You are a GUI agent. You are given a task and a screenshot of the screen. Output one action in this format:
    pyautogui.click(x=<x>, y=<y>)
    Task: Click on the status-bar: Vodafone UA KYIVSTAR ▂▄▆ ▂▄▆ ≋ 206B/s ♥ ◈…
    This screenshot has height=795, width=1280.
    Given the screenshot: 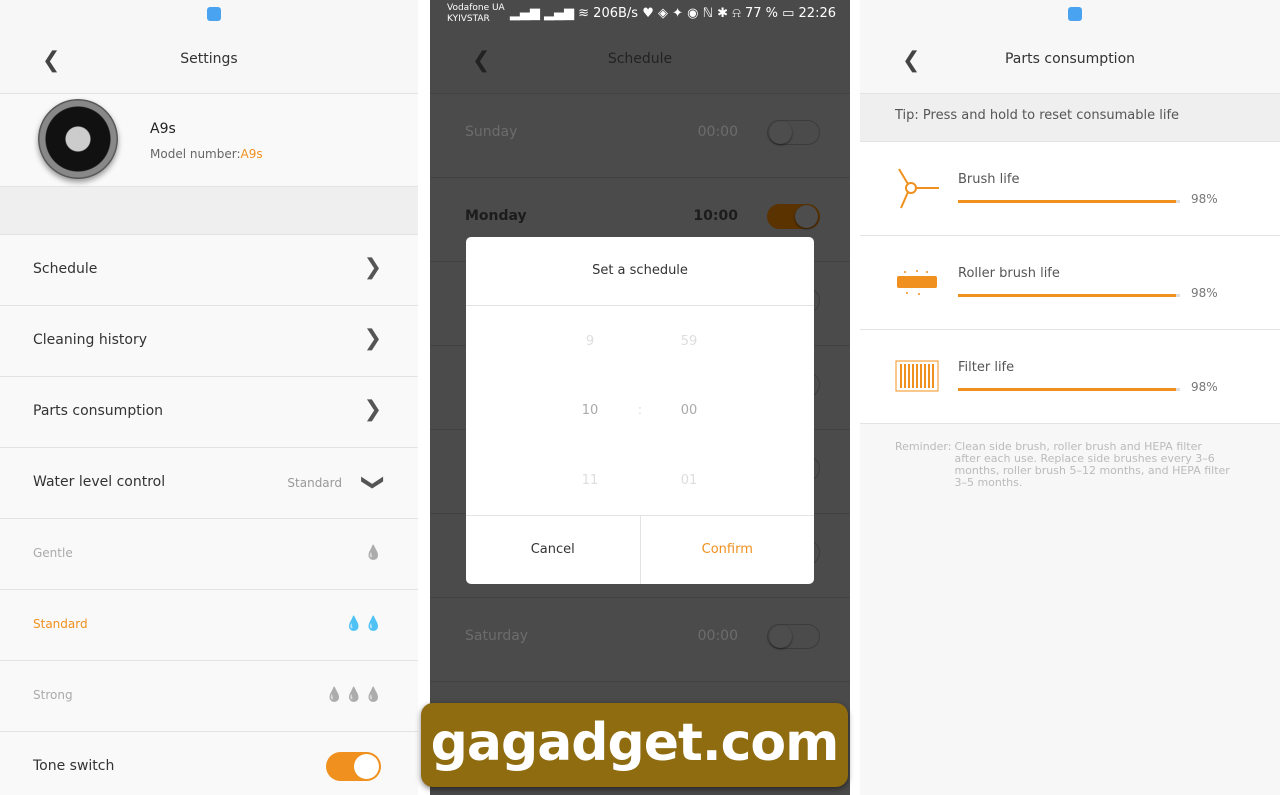 What is the action you would take?
    pyautogui.click(x=640, y=15)
    